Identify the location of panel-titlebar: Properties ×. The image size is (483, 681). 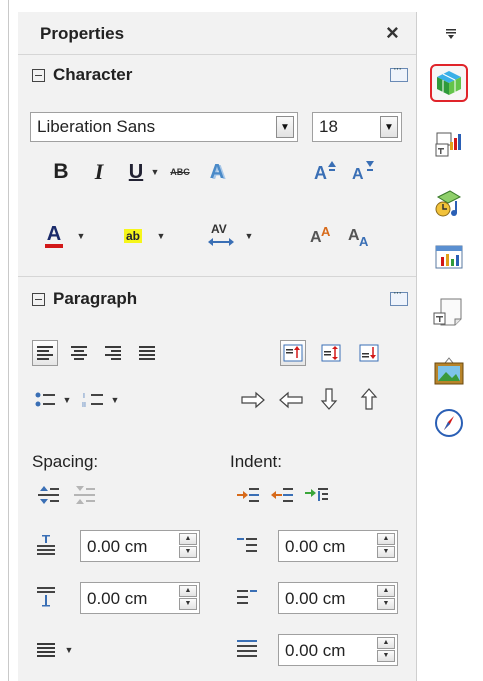
(217, 33).